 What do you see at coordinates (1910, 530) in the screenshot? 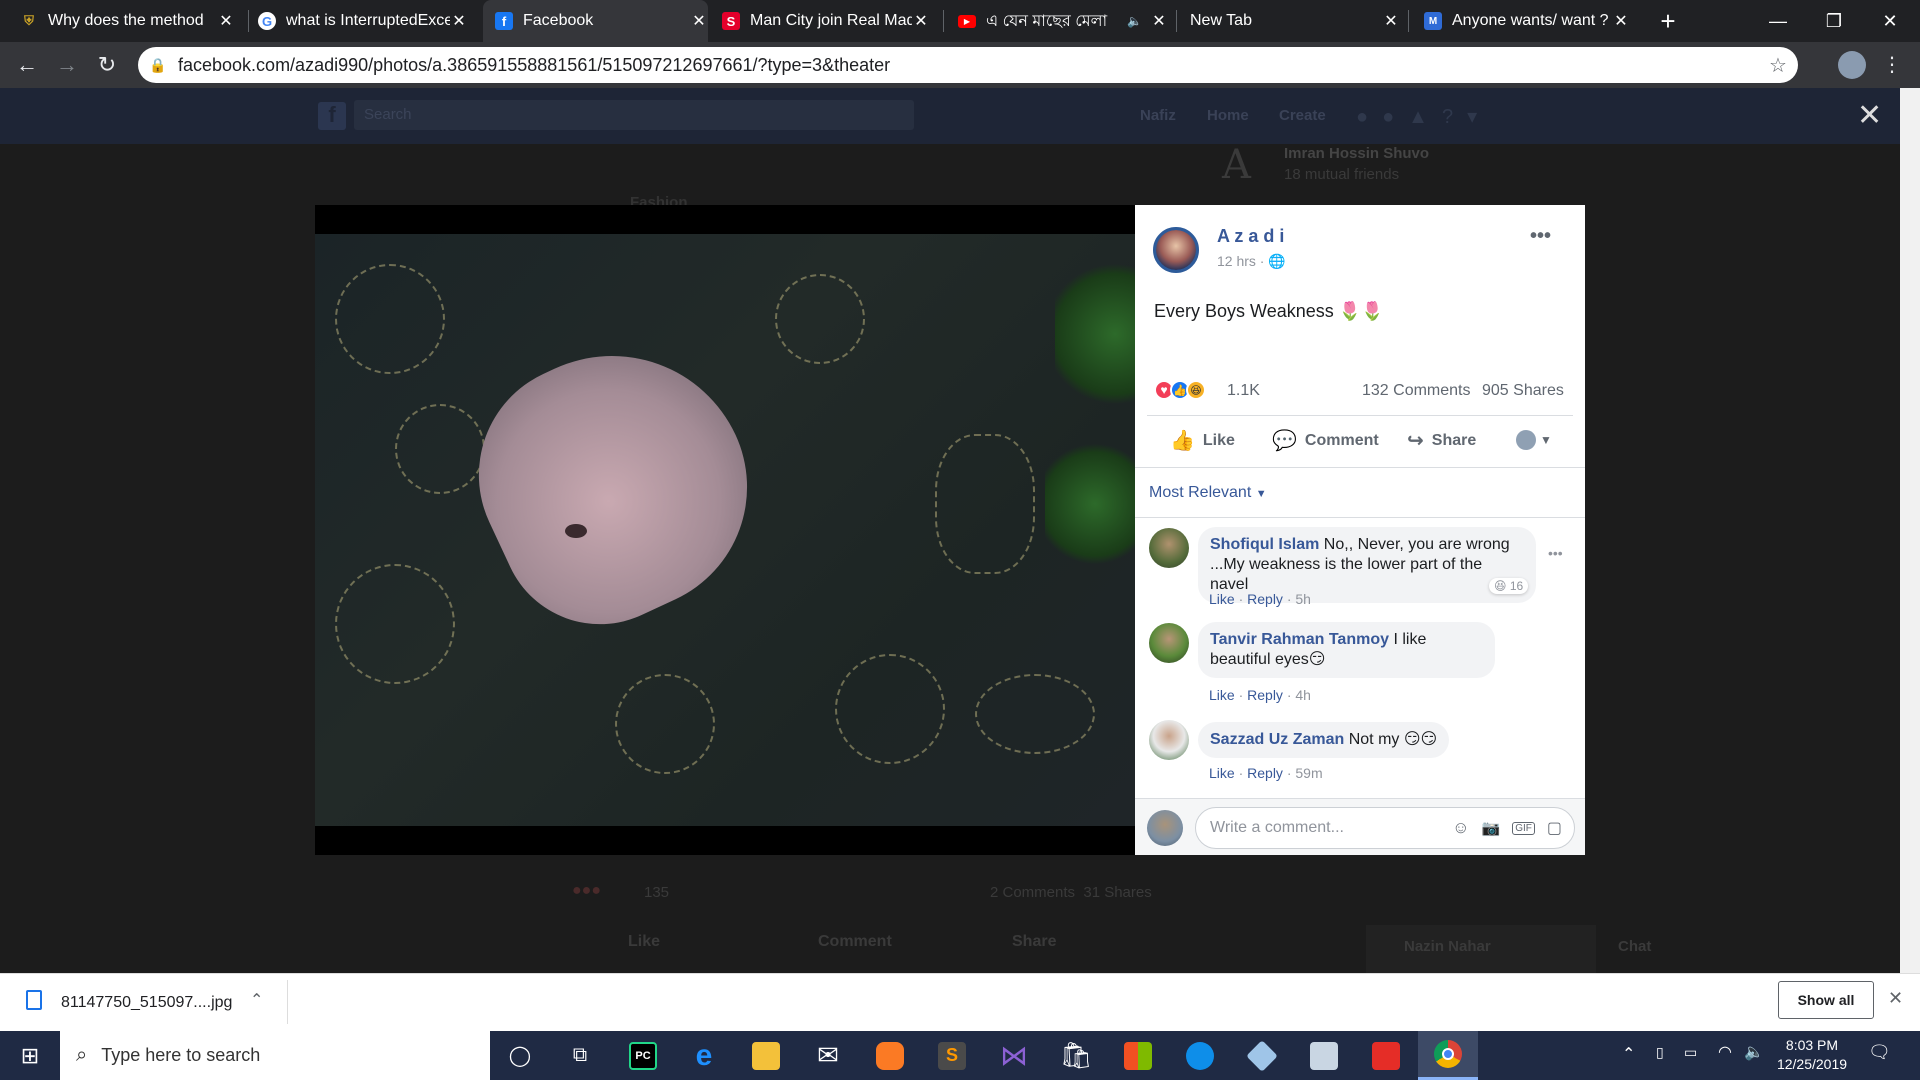
I see `page-scrollbar` at bounding box center [1910, 530].